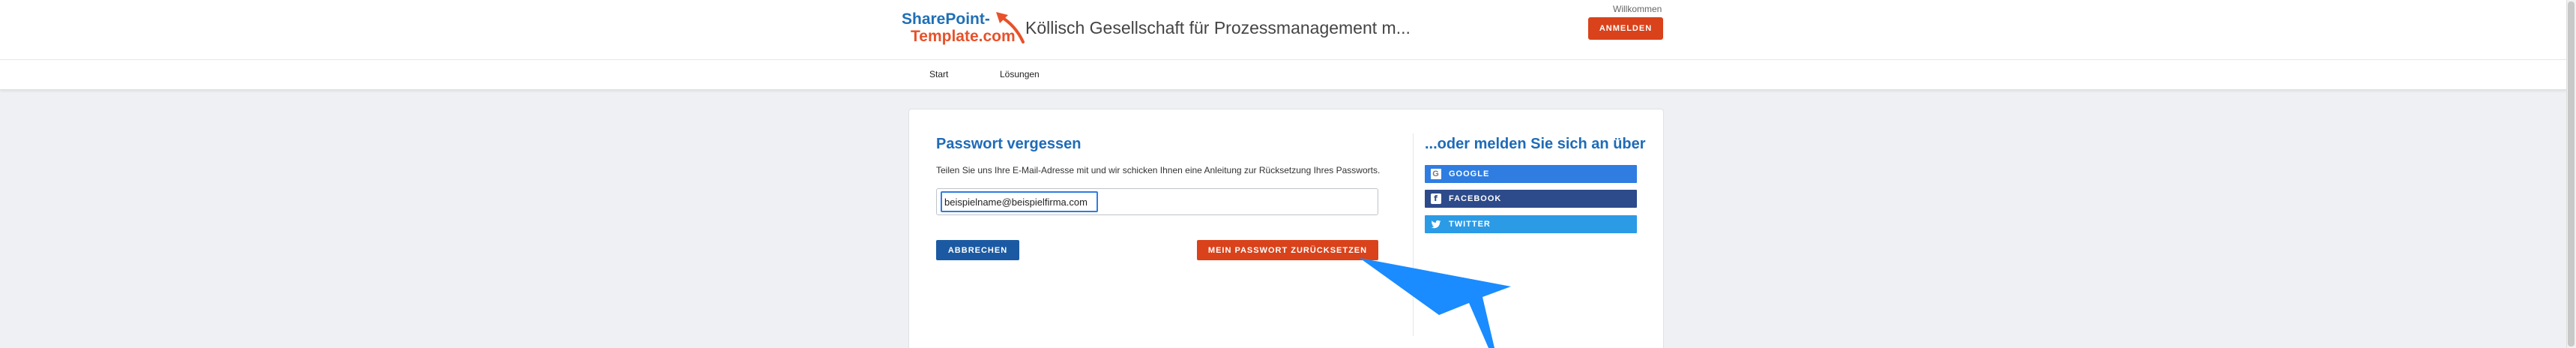  Describe the element at coordinates (1157, 201) in the screenshot. I see `email-field` at that location.